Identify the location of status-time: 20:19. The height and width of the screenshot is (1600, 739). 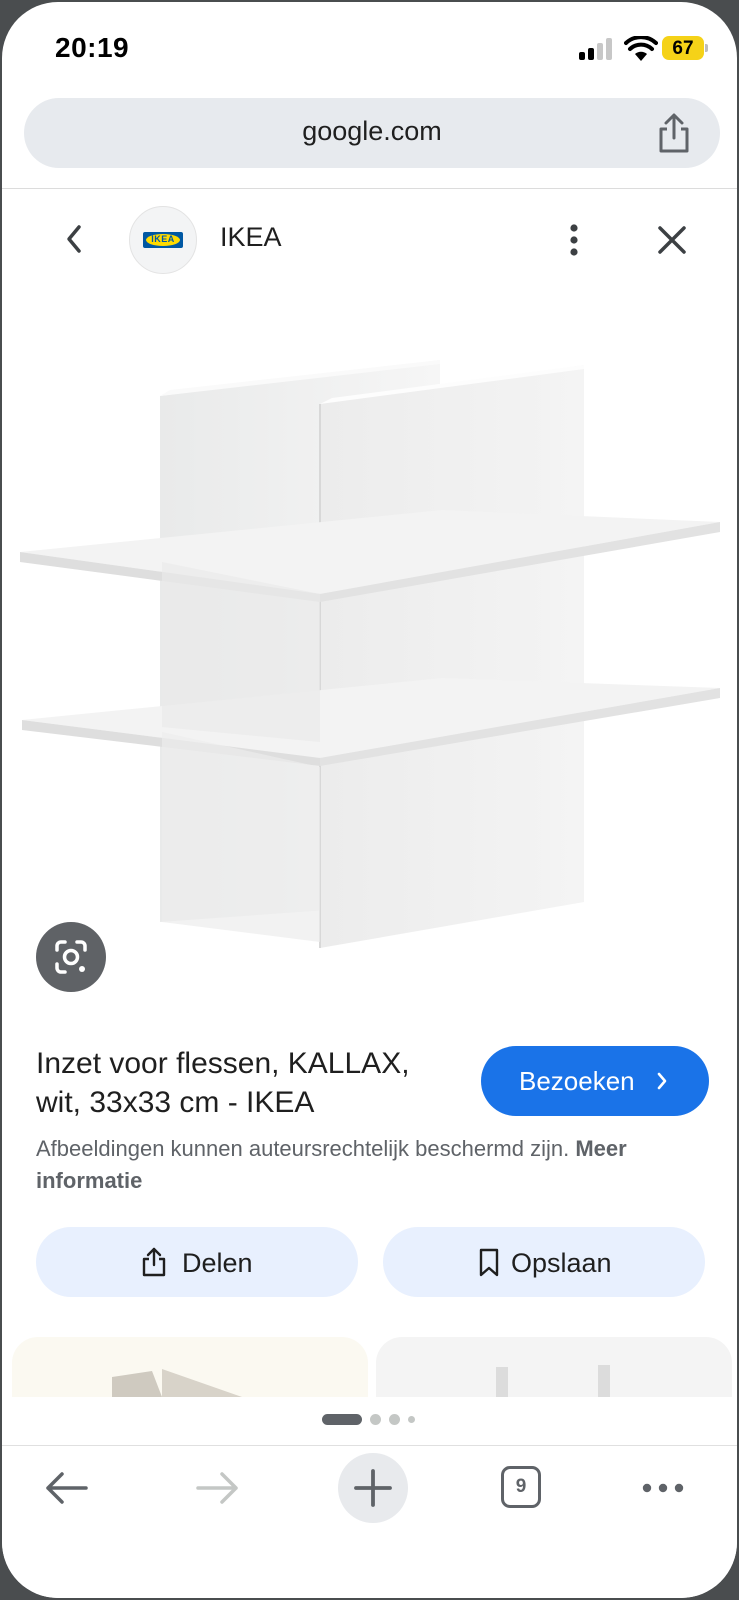
(92, 47).